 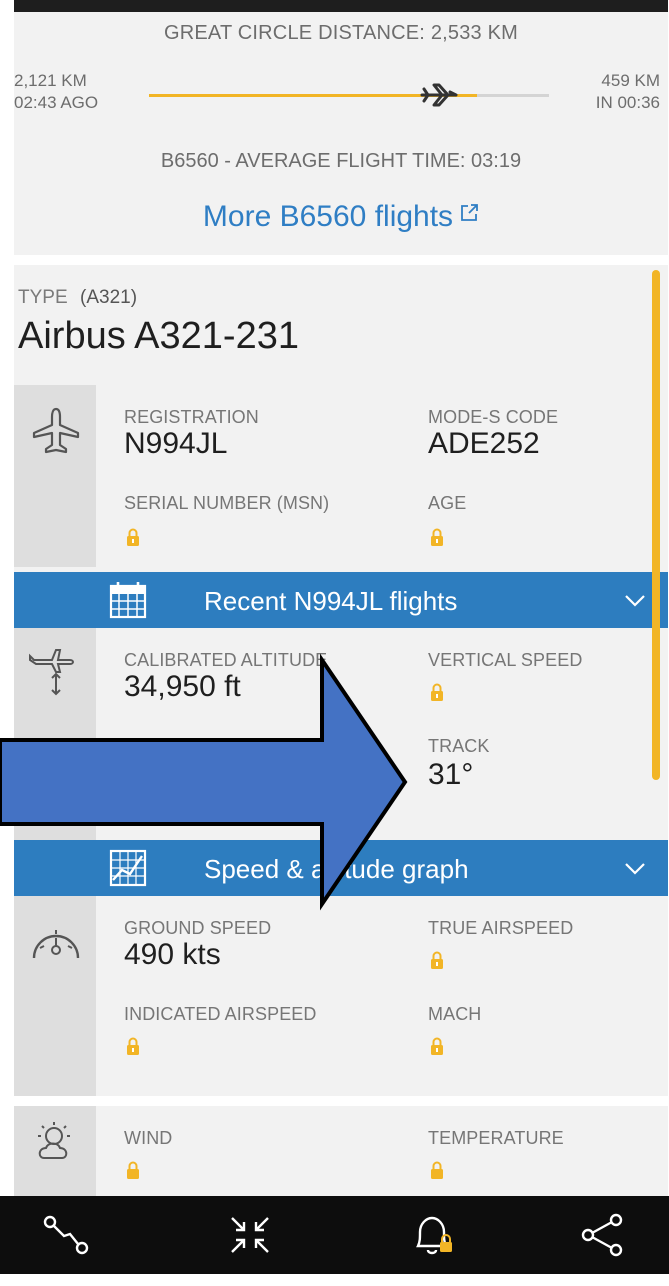 I want to click on track-value: 31°, so click(x=451, y=774).